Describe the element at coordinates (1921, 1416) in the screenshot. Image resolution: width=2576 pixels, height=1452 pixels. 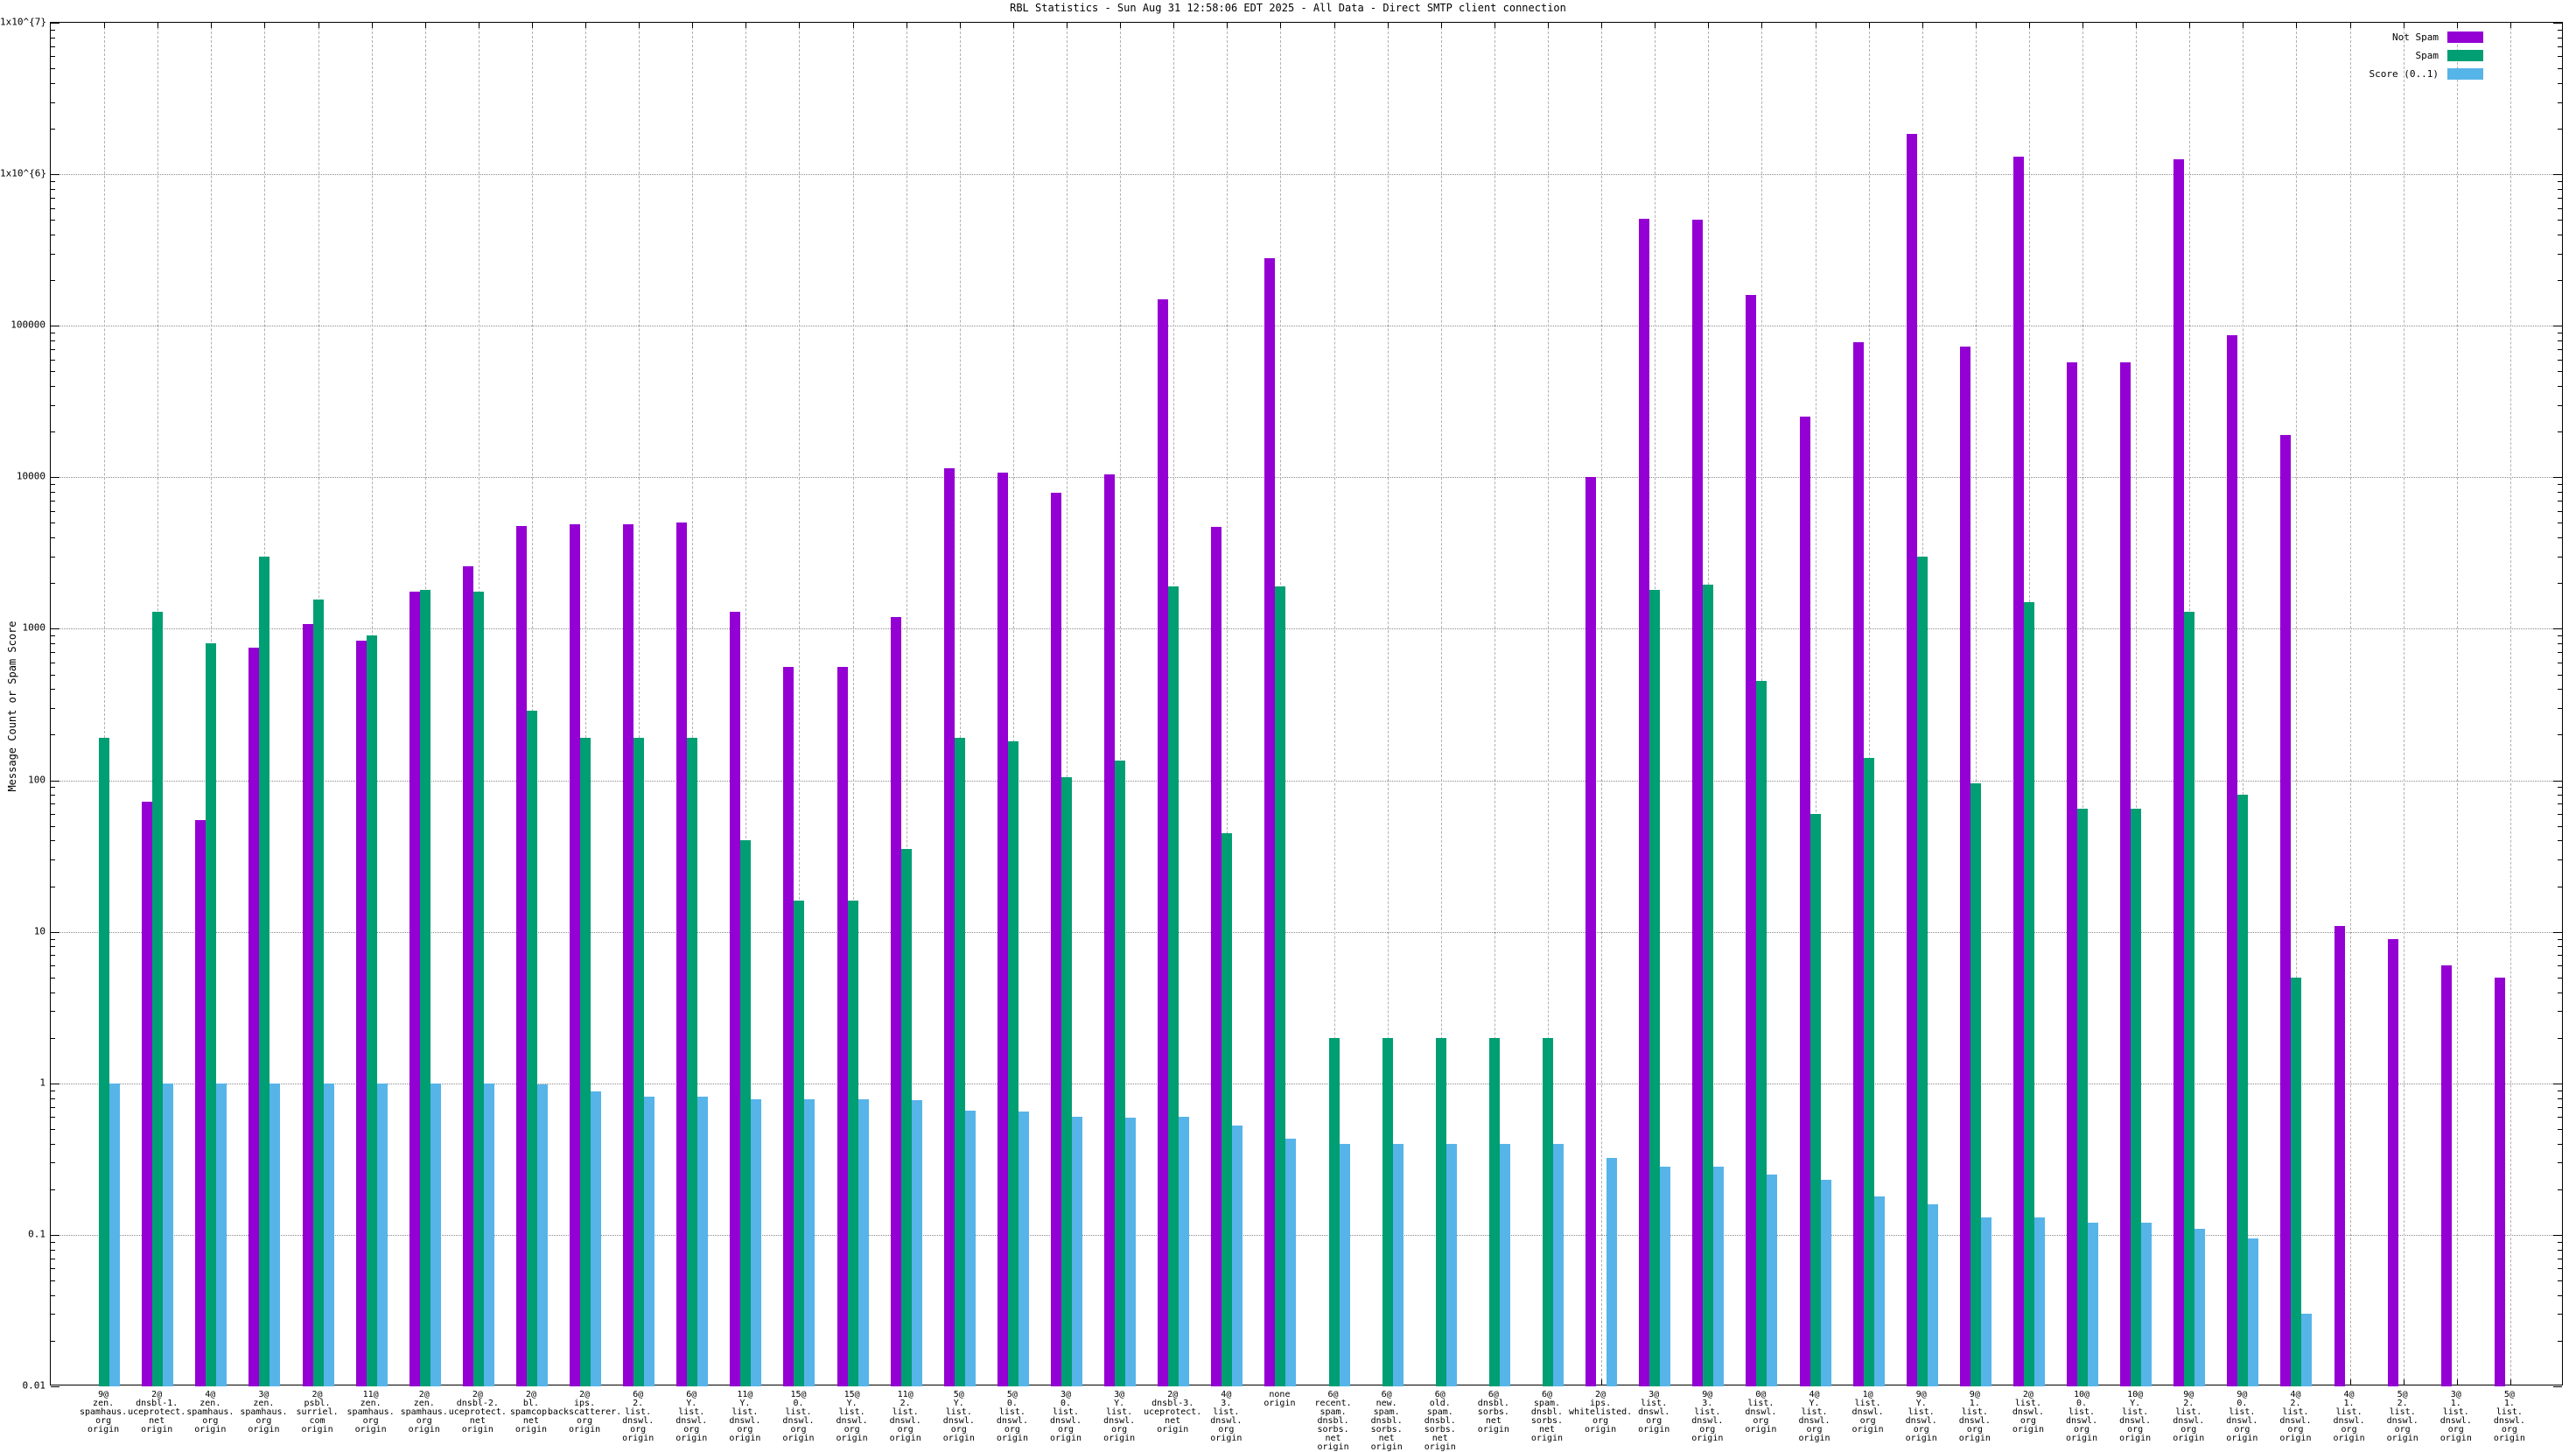
I see `x-tick-label: 9@ Y. list. dnswl. org origin` at that location.